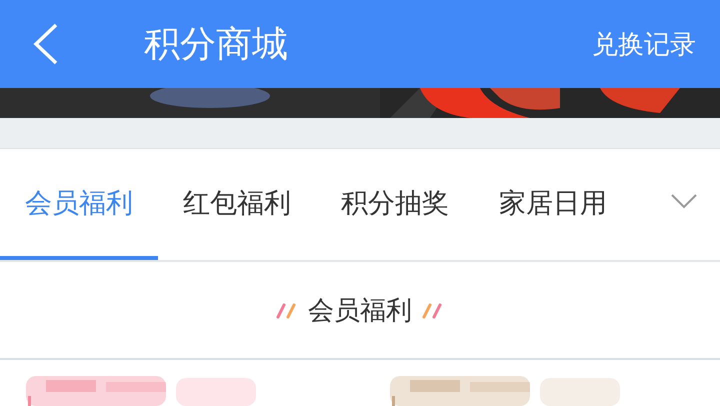  I want to click on back-button, so click(46, 44).